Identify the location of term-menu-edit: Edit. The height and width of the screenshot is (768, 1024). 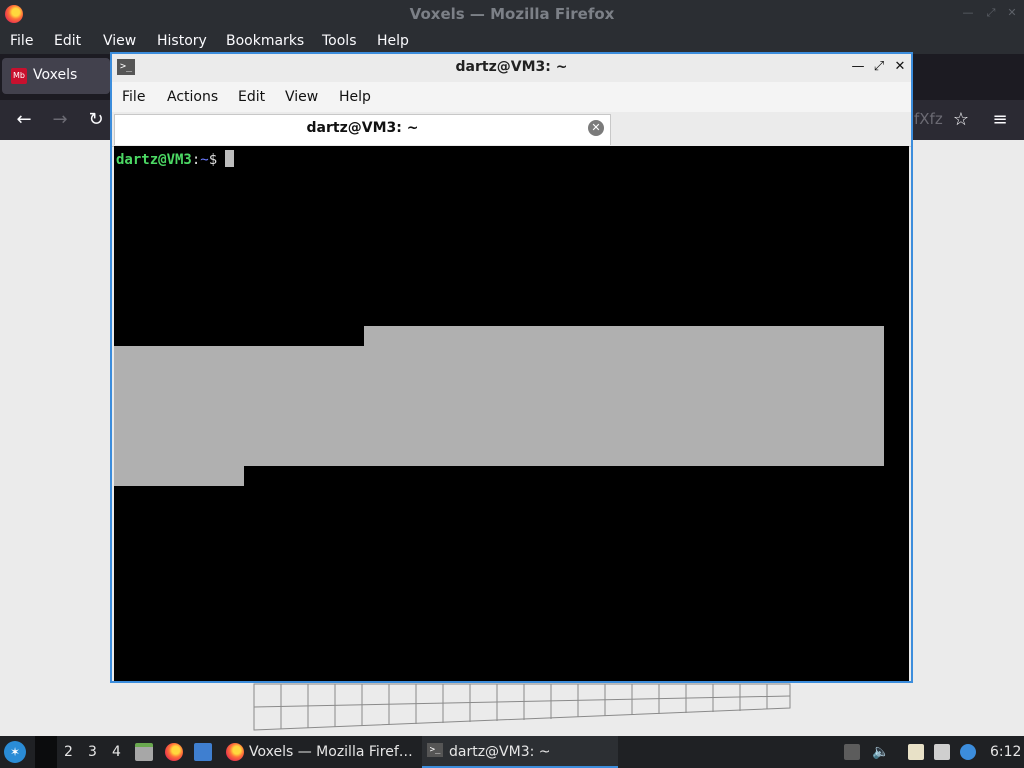
(251, 97).